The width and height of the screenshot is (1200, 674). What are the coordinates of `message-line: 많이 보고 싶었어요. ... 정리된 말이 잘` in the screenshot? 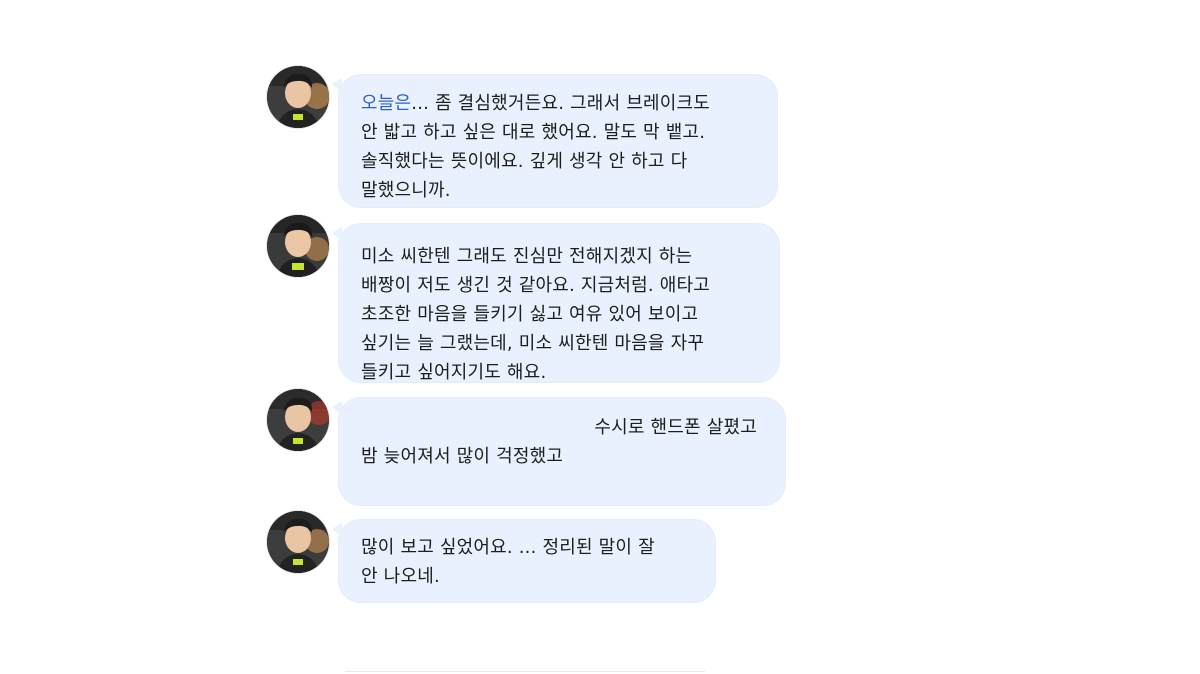 It's located at (508, 547).